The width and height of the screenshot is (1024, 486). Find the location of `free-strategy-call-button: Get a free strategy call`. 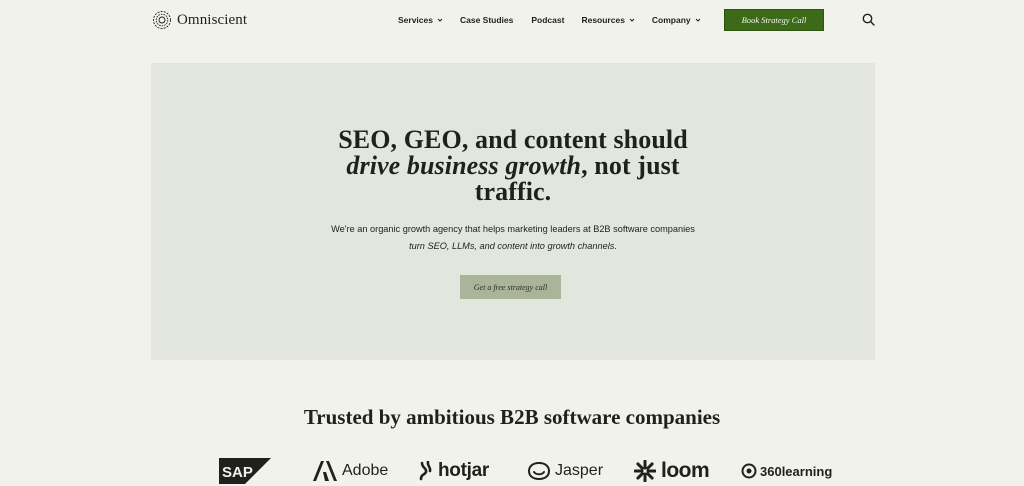

free-strategy-call-button: Get a free strategy call is located at coordinates (510, 287).